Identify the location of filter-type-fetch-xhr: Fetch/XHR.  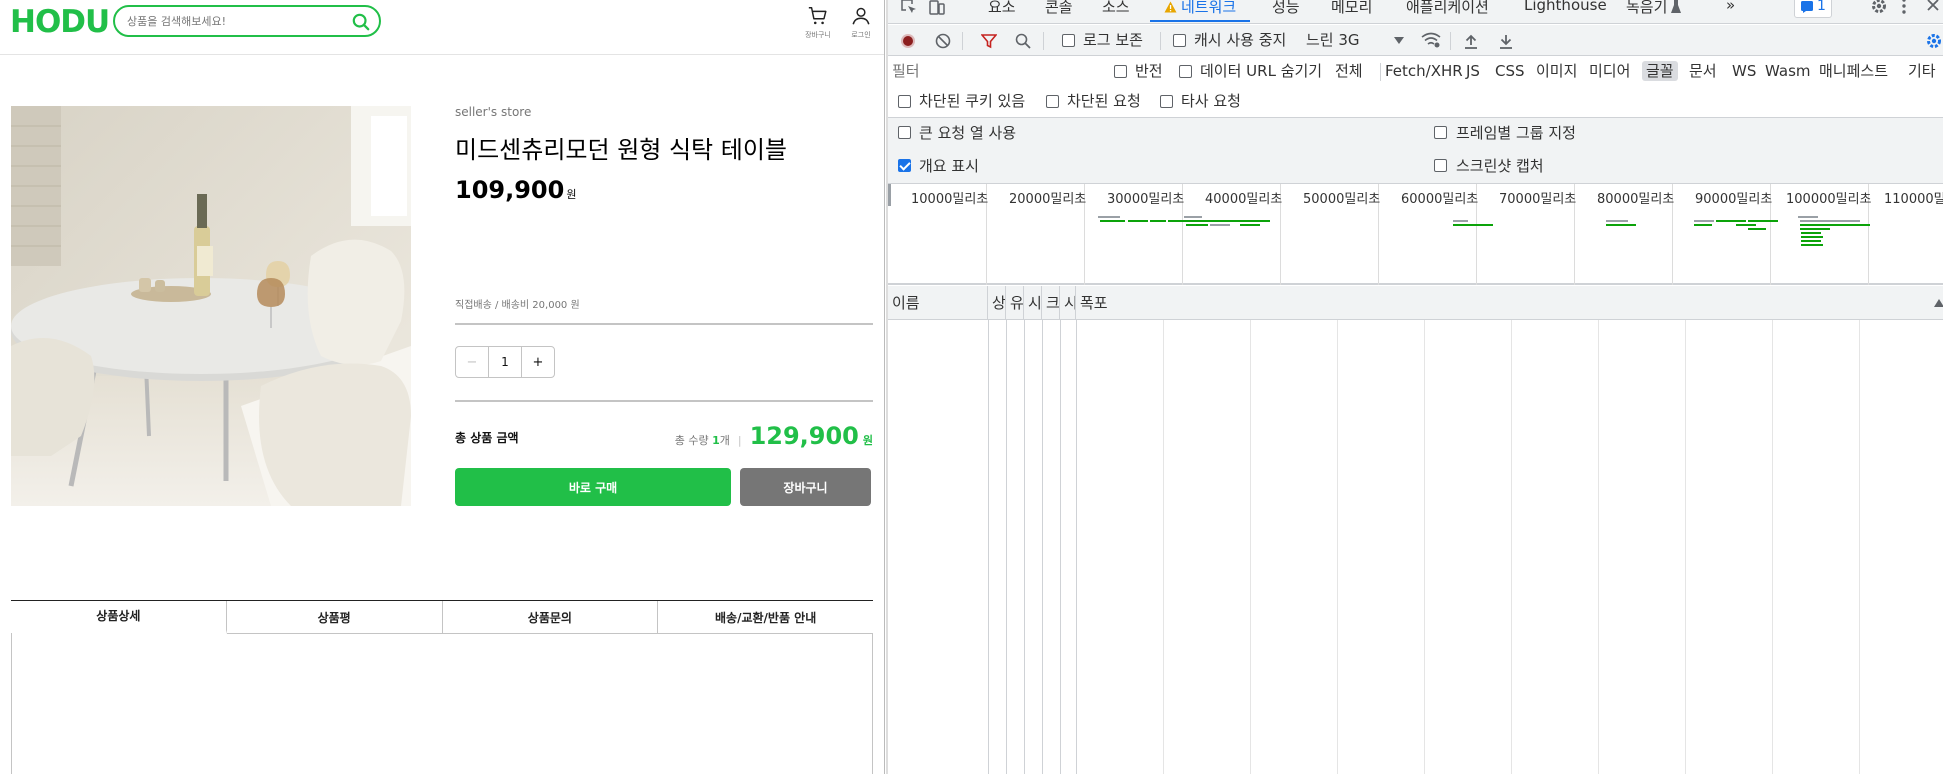
(1424, 71).